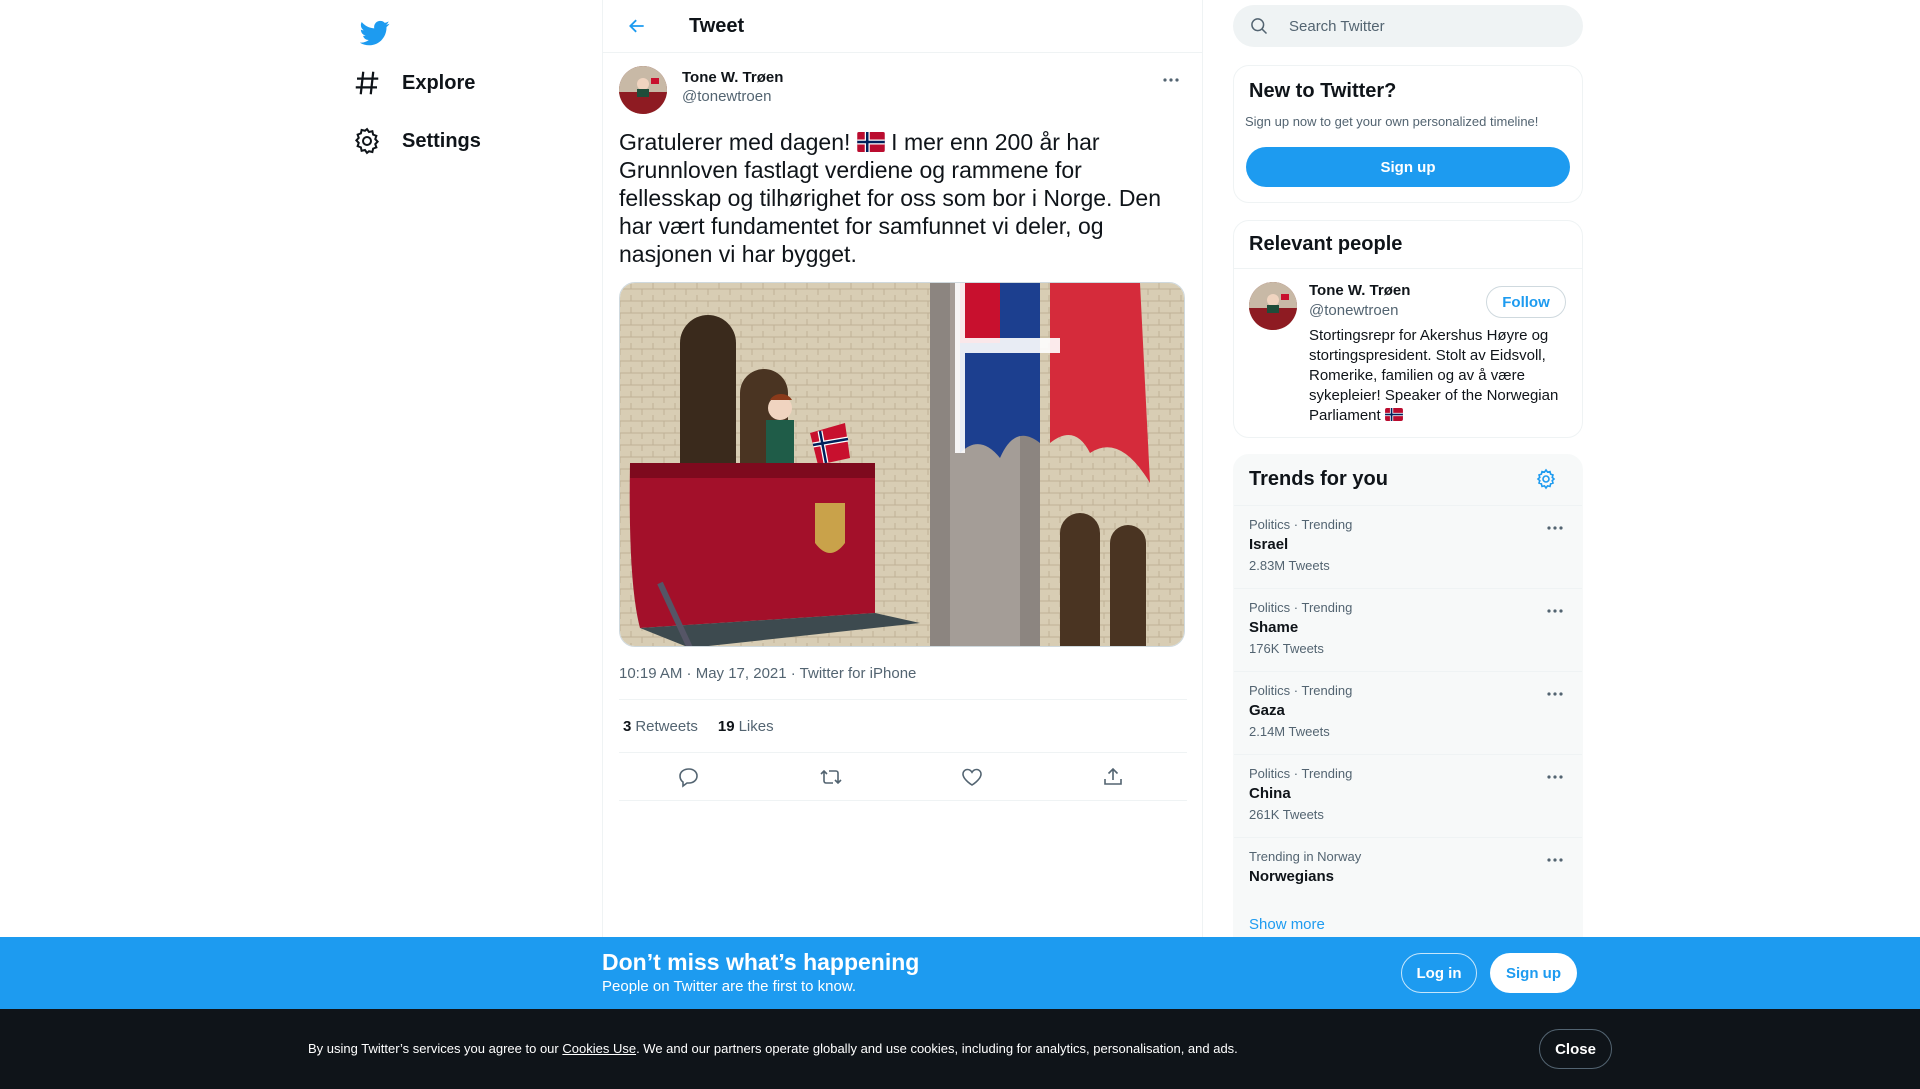  I want to click on likes-stat: 19 Likes, so click(746, 726).